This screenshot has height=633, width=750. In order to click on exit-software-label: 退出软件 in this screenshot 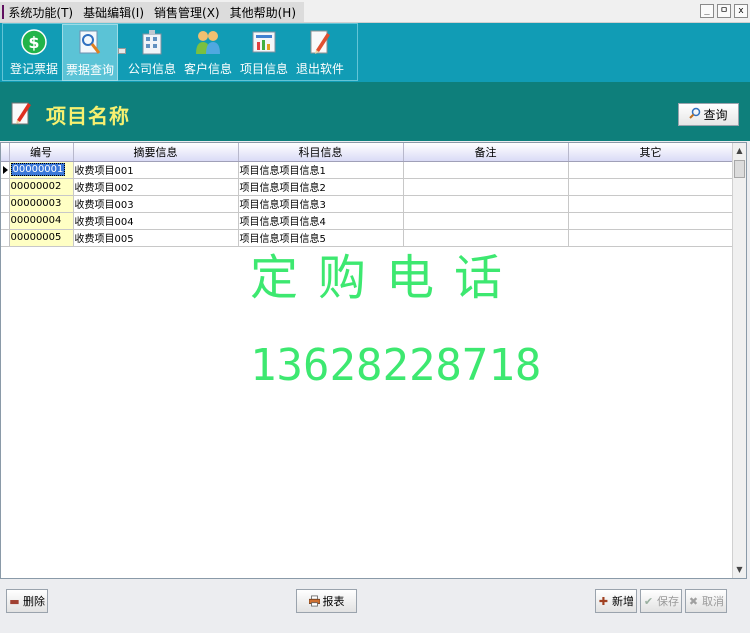, I will do `click(319, 69)`.